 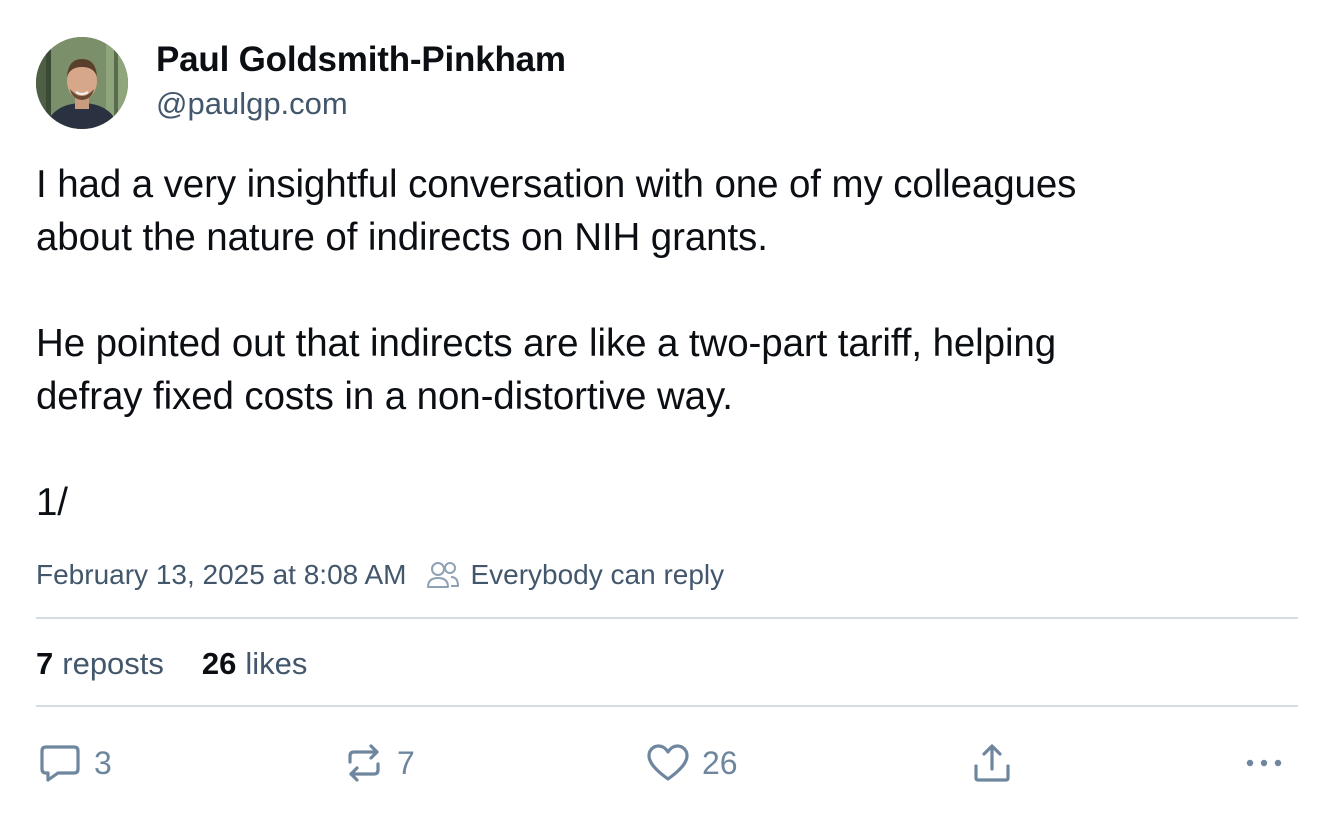 I want to click on author-text: Paul Goldsmith-Pinkham @paulgp.com, so click(x=361, y=82).